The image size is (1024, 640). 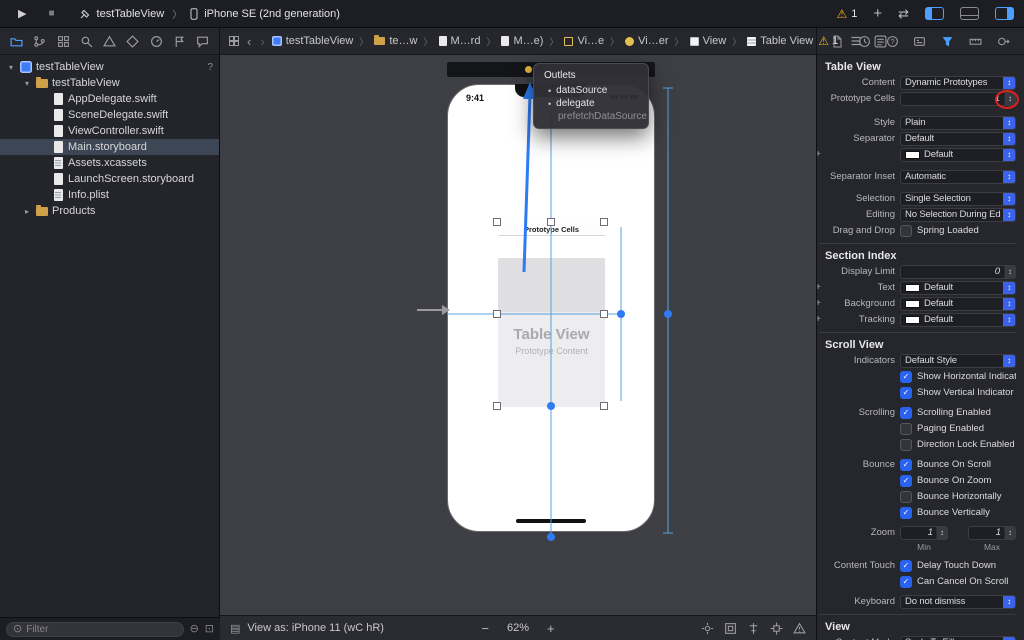 What do you see at coordinates (958, 303) in the screenshot?
I see `background-color-well: Default` at bounding box center [958, 303].